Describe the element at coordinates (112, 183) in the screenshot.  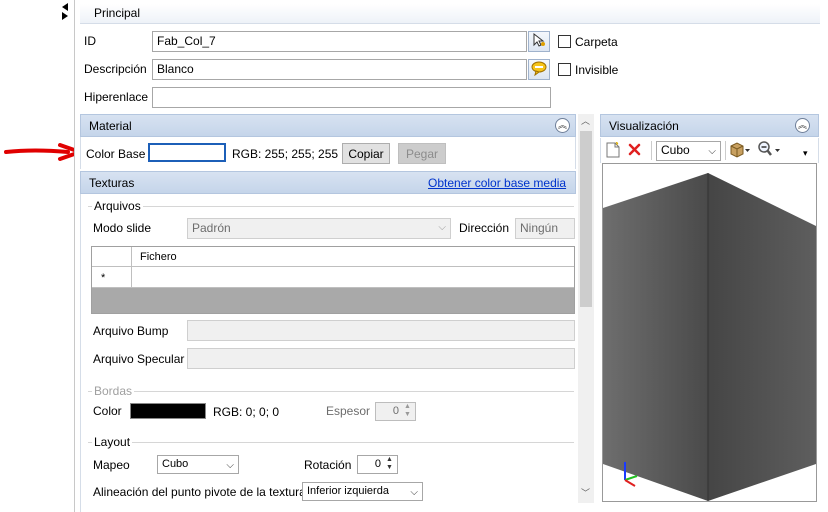
I see `texturas-title: Texturas` at that location.